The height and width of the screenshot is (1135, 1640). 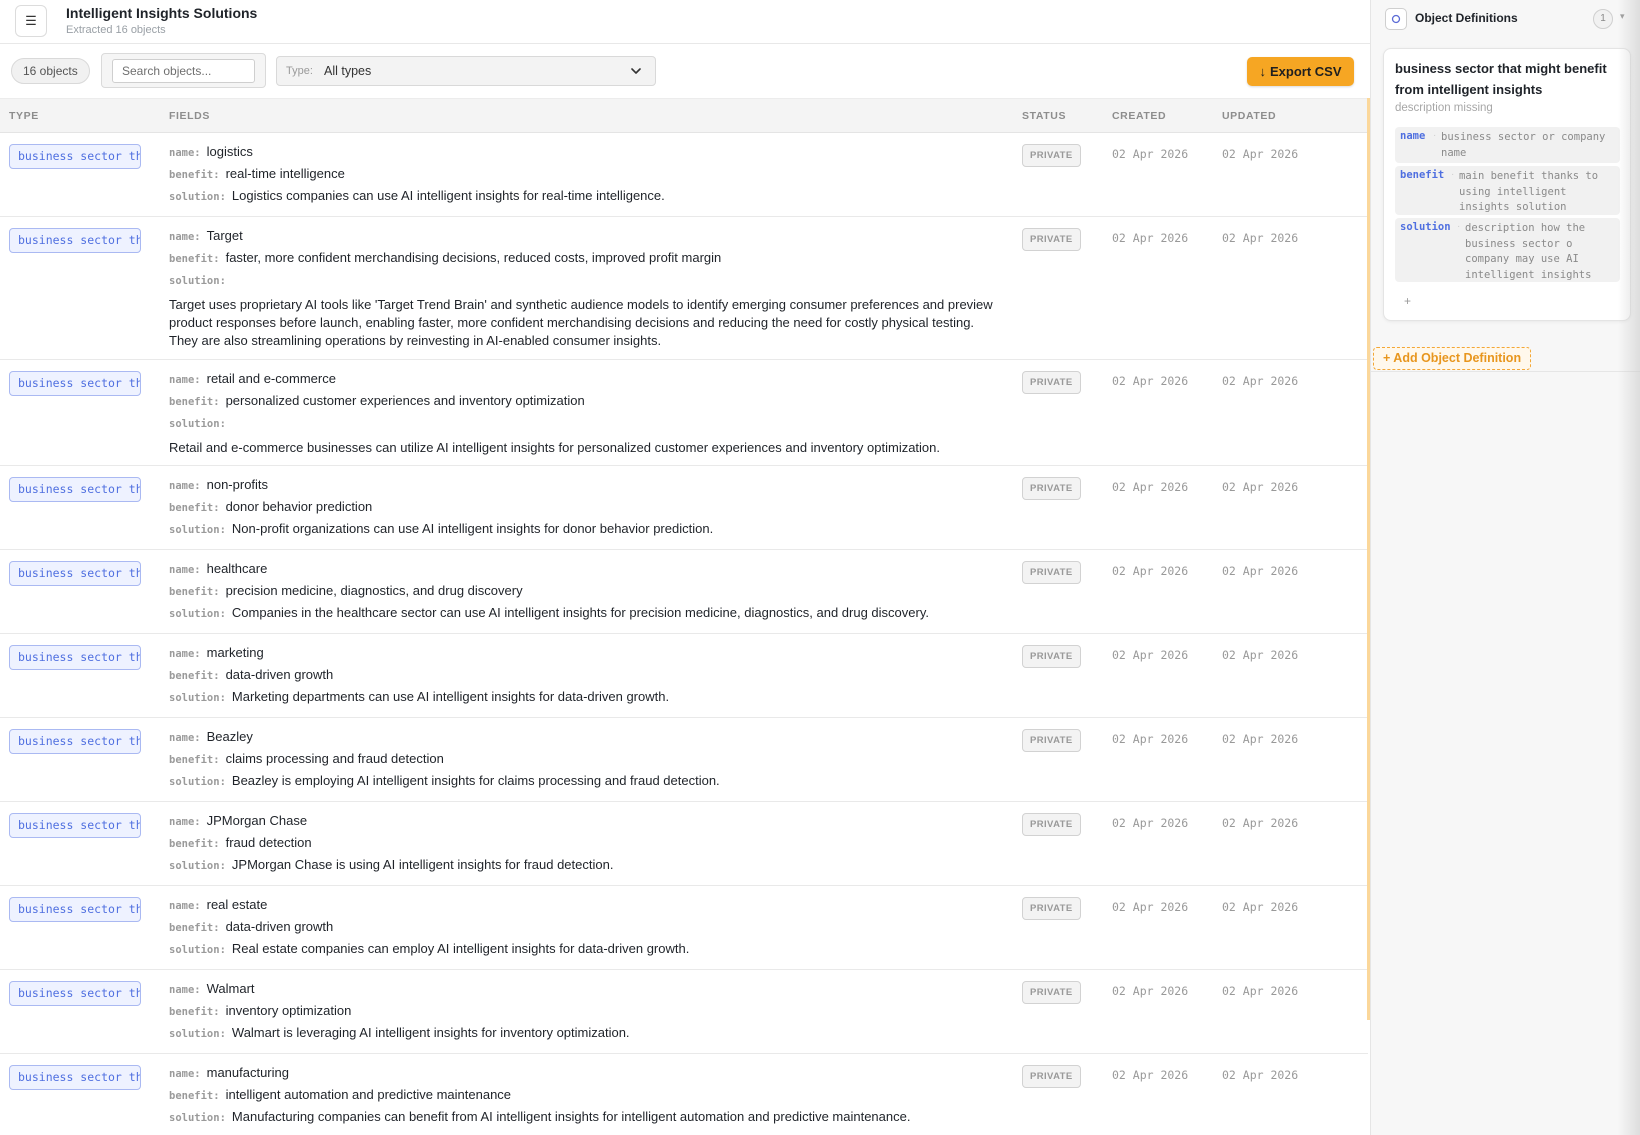 What do you see at coordinates (1466, 18) in the screenshot?
I see `panel-title: Object Definitions` at bounding box center [1466, 18].